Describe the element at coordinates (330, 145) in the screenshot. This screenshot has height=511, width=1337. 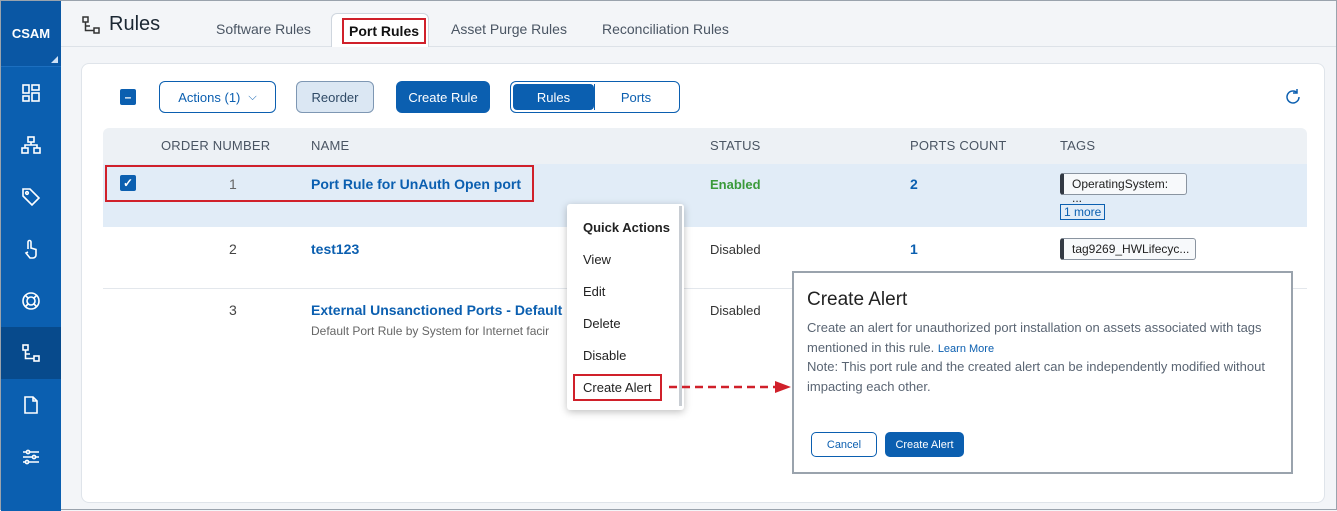
I see `col-name: NAME` at that location.